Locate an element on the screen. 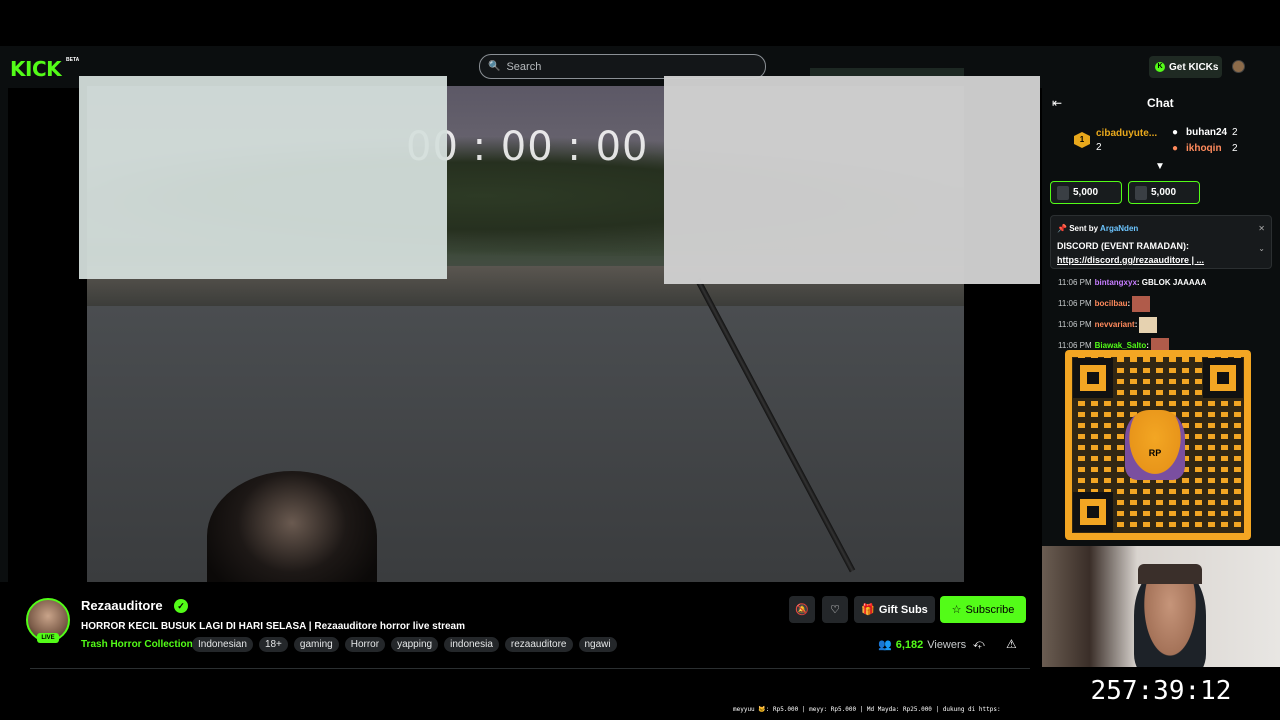 Image resolution: width=1280 pixels, height=720 pixels. tag: 18+ is located at coordinates (273, 644).